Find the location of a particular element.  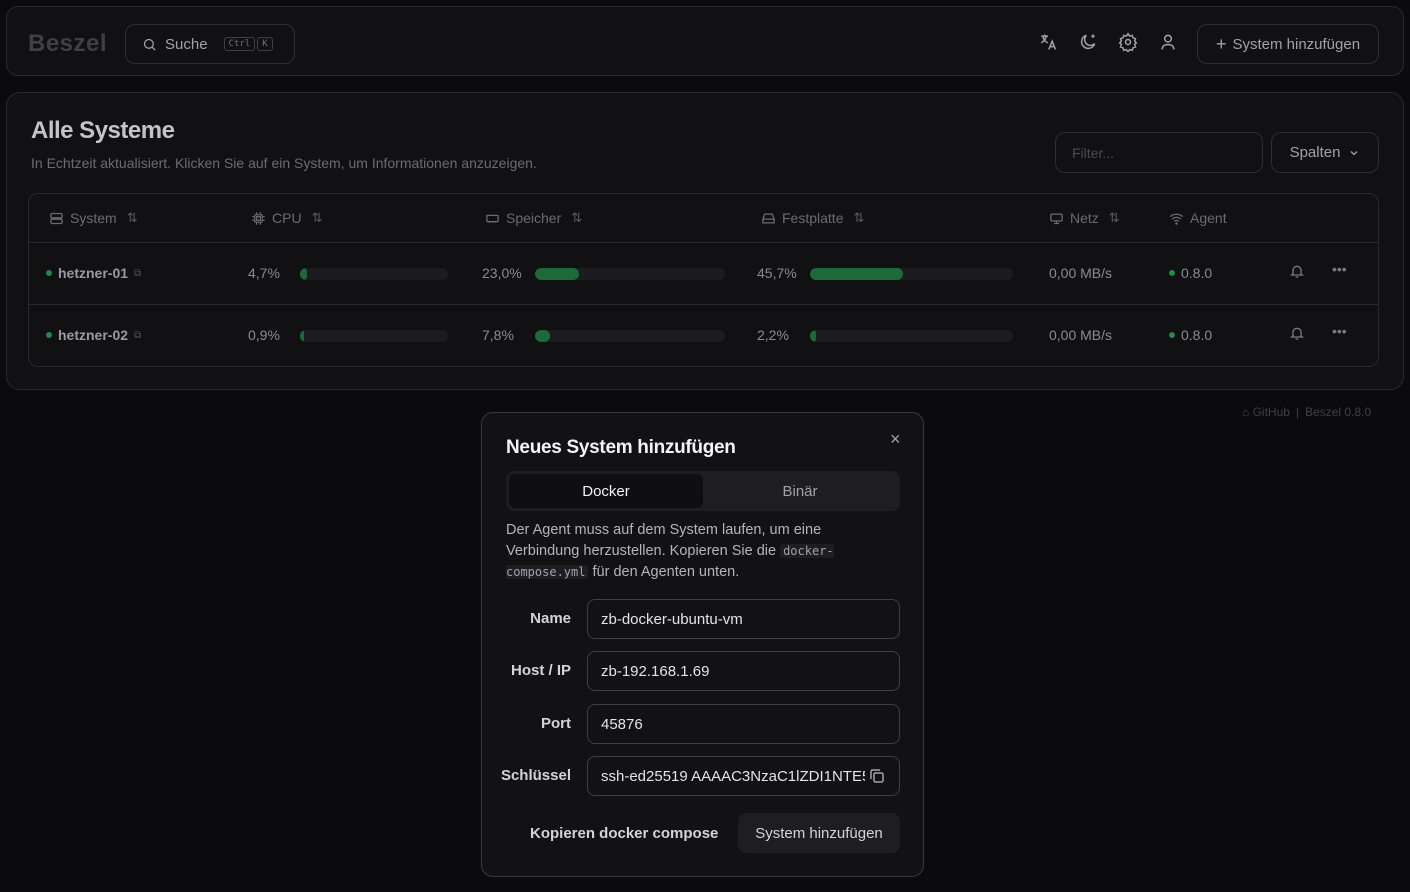

name-input is located at coordinates (743, 619).